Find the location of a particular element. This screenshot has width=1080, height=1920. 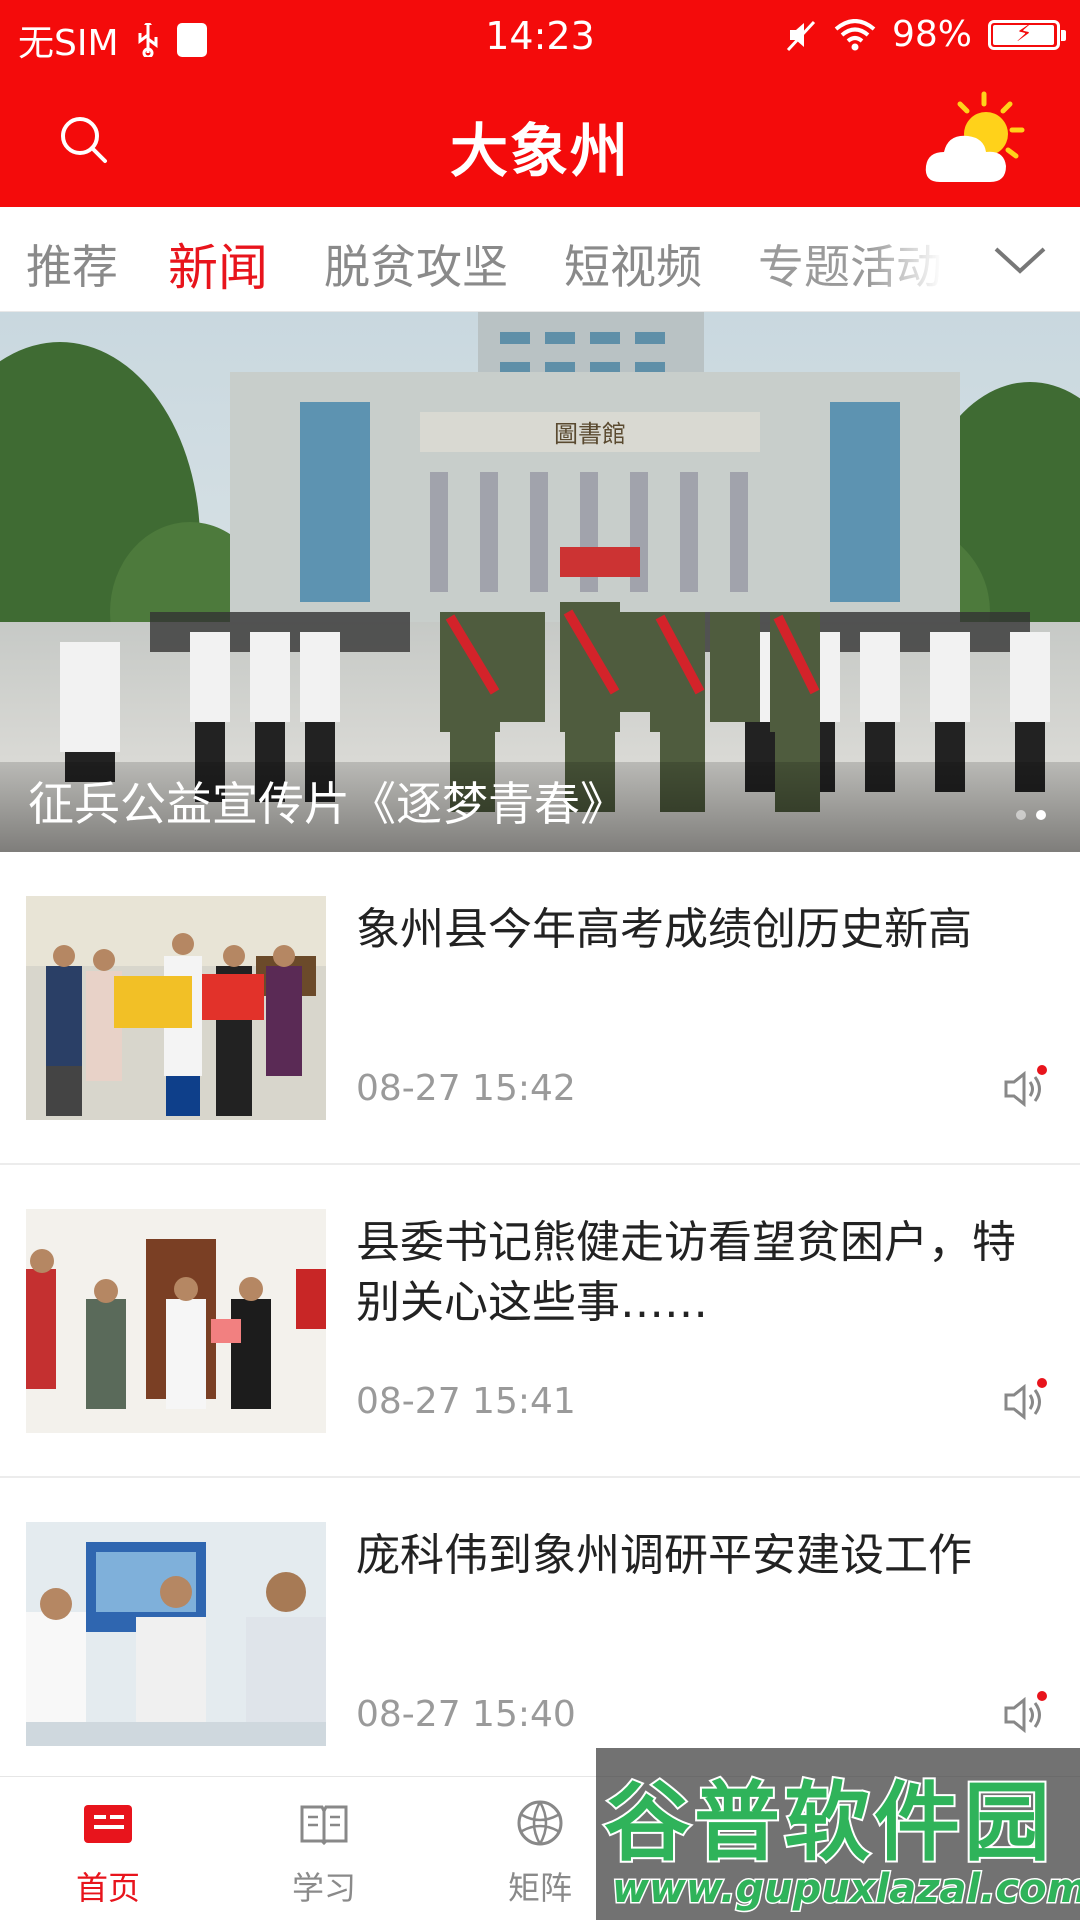

news-title: 象州县今年高考成绩创历史新高 is located at coordinates (664, 929).